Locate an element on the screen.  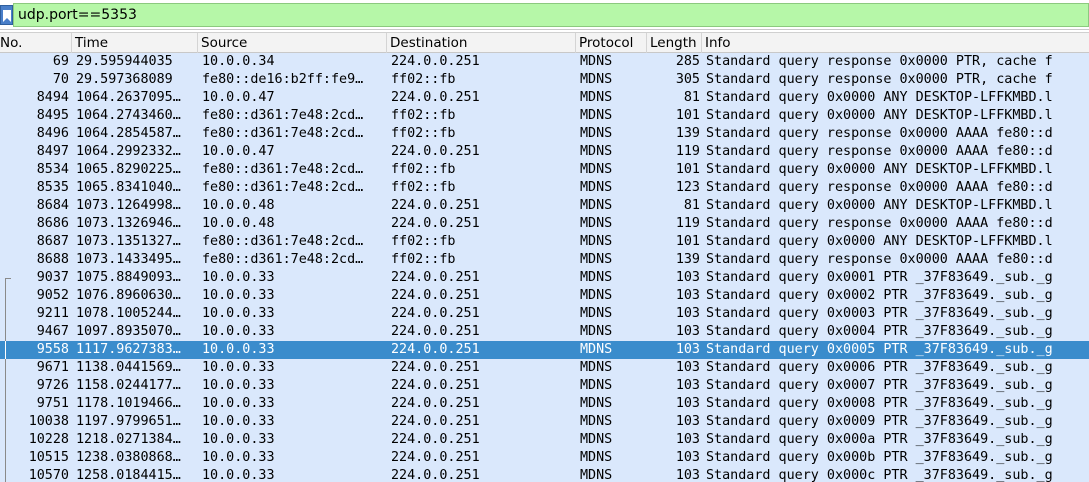
packet-number: 8687 is located at coordinates (52, 241).